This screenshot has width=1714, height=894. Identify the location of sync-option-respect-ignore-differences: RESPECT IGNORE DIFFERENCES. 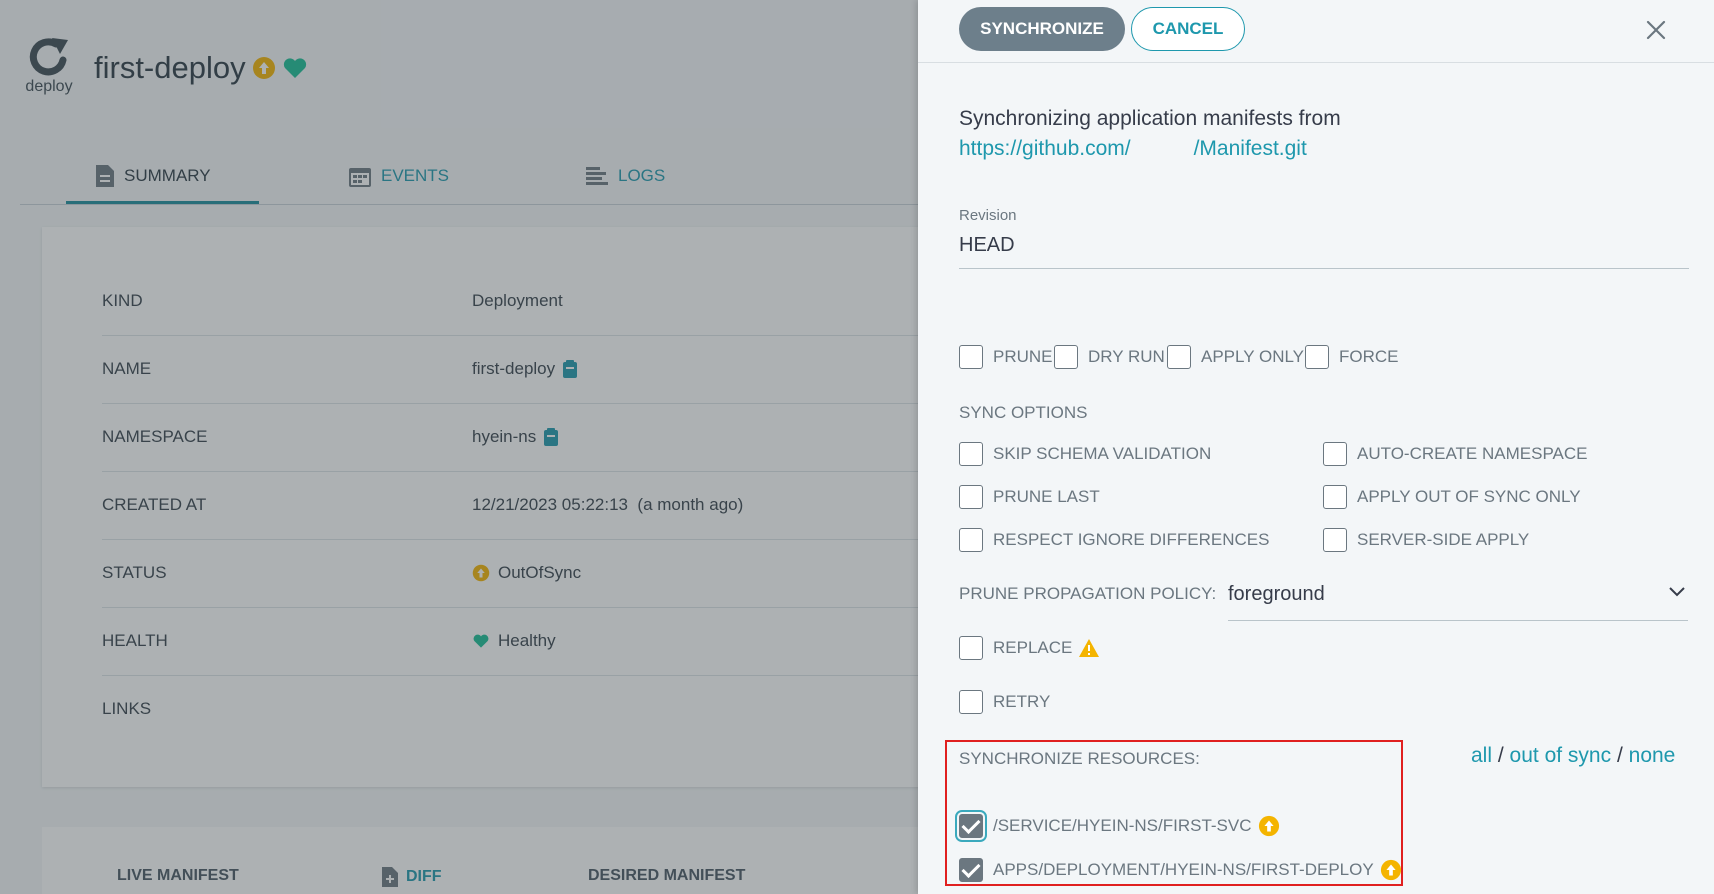
(1114, 540).